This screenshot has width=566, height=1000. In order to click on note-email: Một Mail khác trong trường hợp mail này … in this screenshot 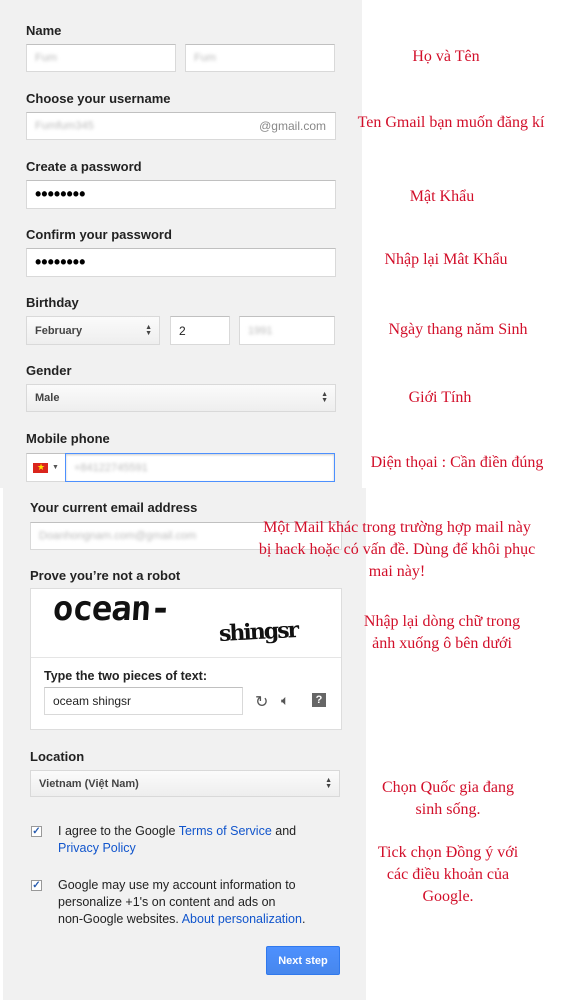, I will do `click(397, 550)`.